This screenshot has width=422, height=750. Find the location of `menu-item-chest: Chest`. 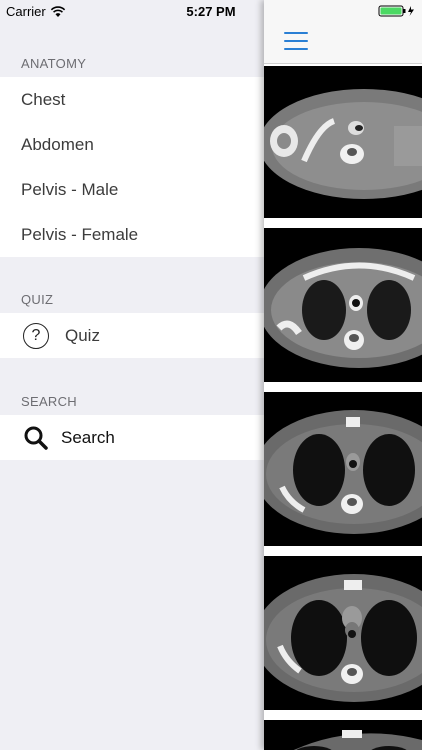

menu-item-chest: Chest is located at coordinates (132, 99).